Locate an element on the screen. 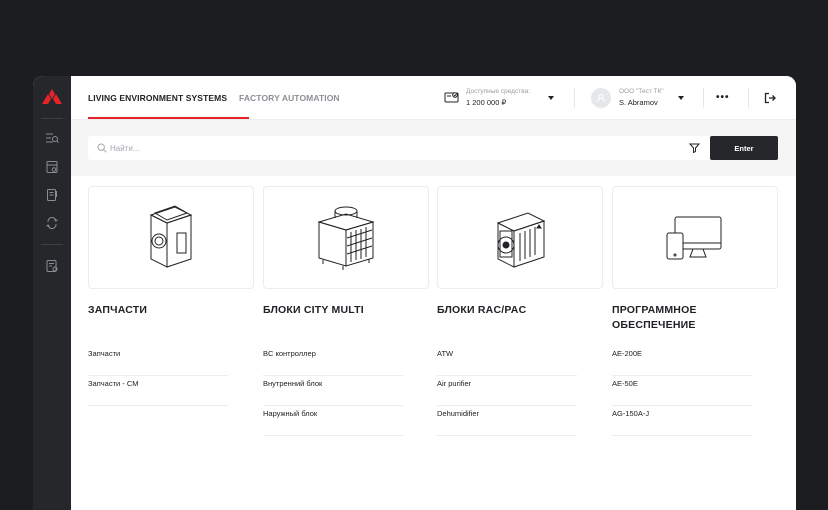 Image resolution: width=828 pixels, height=510 pixels. category-link: Dehumidifier is located at coordinates (507, 421).